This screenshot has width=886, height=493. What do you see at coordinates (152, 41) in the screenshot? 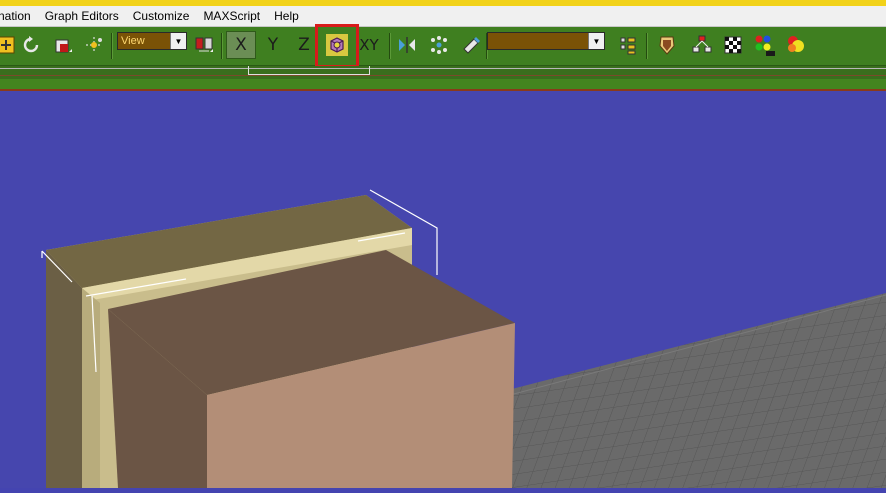
I see `reference-coordinate-dropdown: View ▼` at bounding box center [152, 41].